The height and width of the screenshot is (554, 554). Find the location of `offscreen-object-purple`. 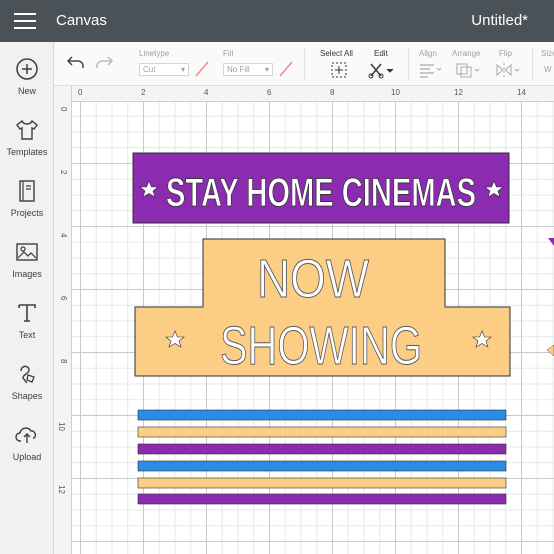

offscreen-object-purple is located at coordinates (551, 242).